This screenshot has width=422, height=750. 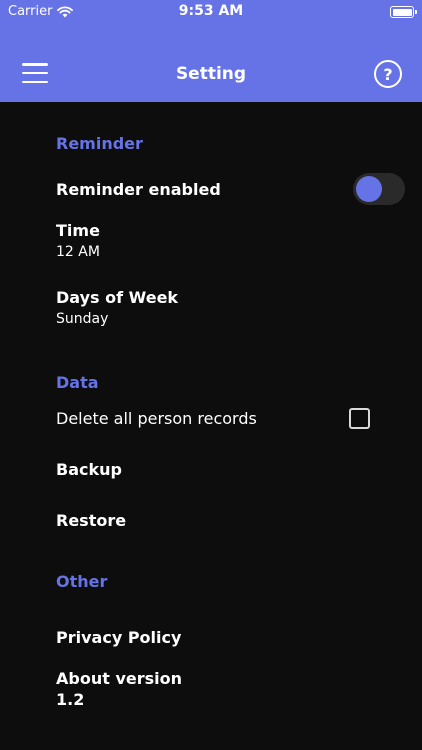 I want to click on section-title-reminder: Reminder, so click(x=99, y=143).